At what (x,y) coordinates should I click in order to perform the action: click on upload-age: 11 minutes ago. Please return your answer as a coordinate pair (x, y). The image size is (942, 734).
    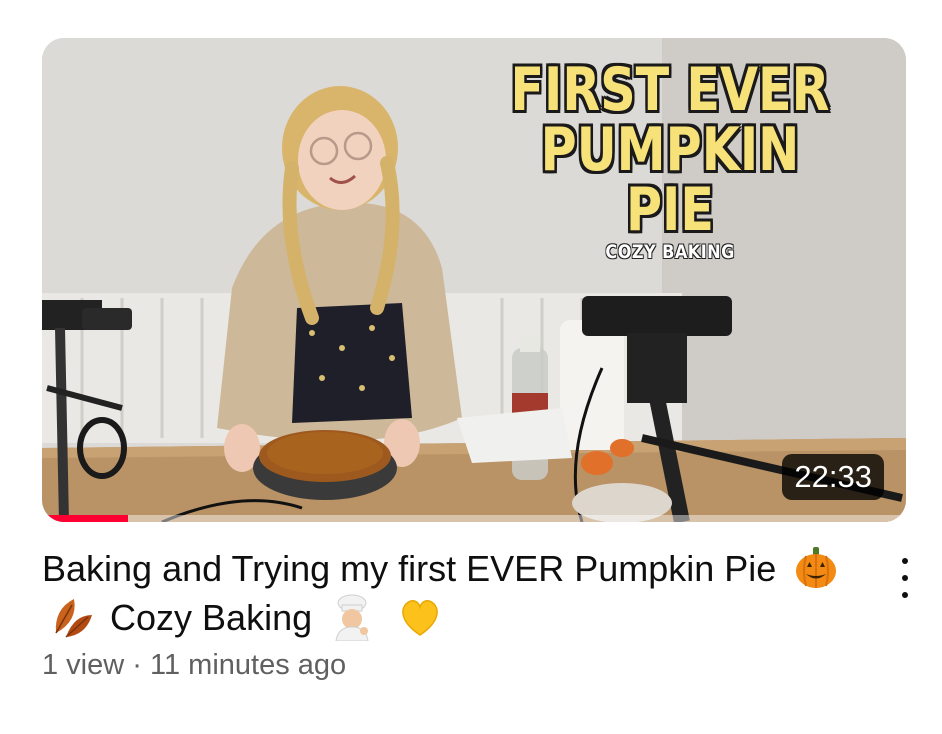
    Looking at the image, I should click on (248, 664).